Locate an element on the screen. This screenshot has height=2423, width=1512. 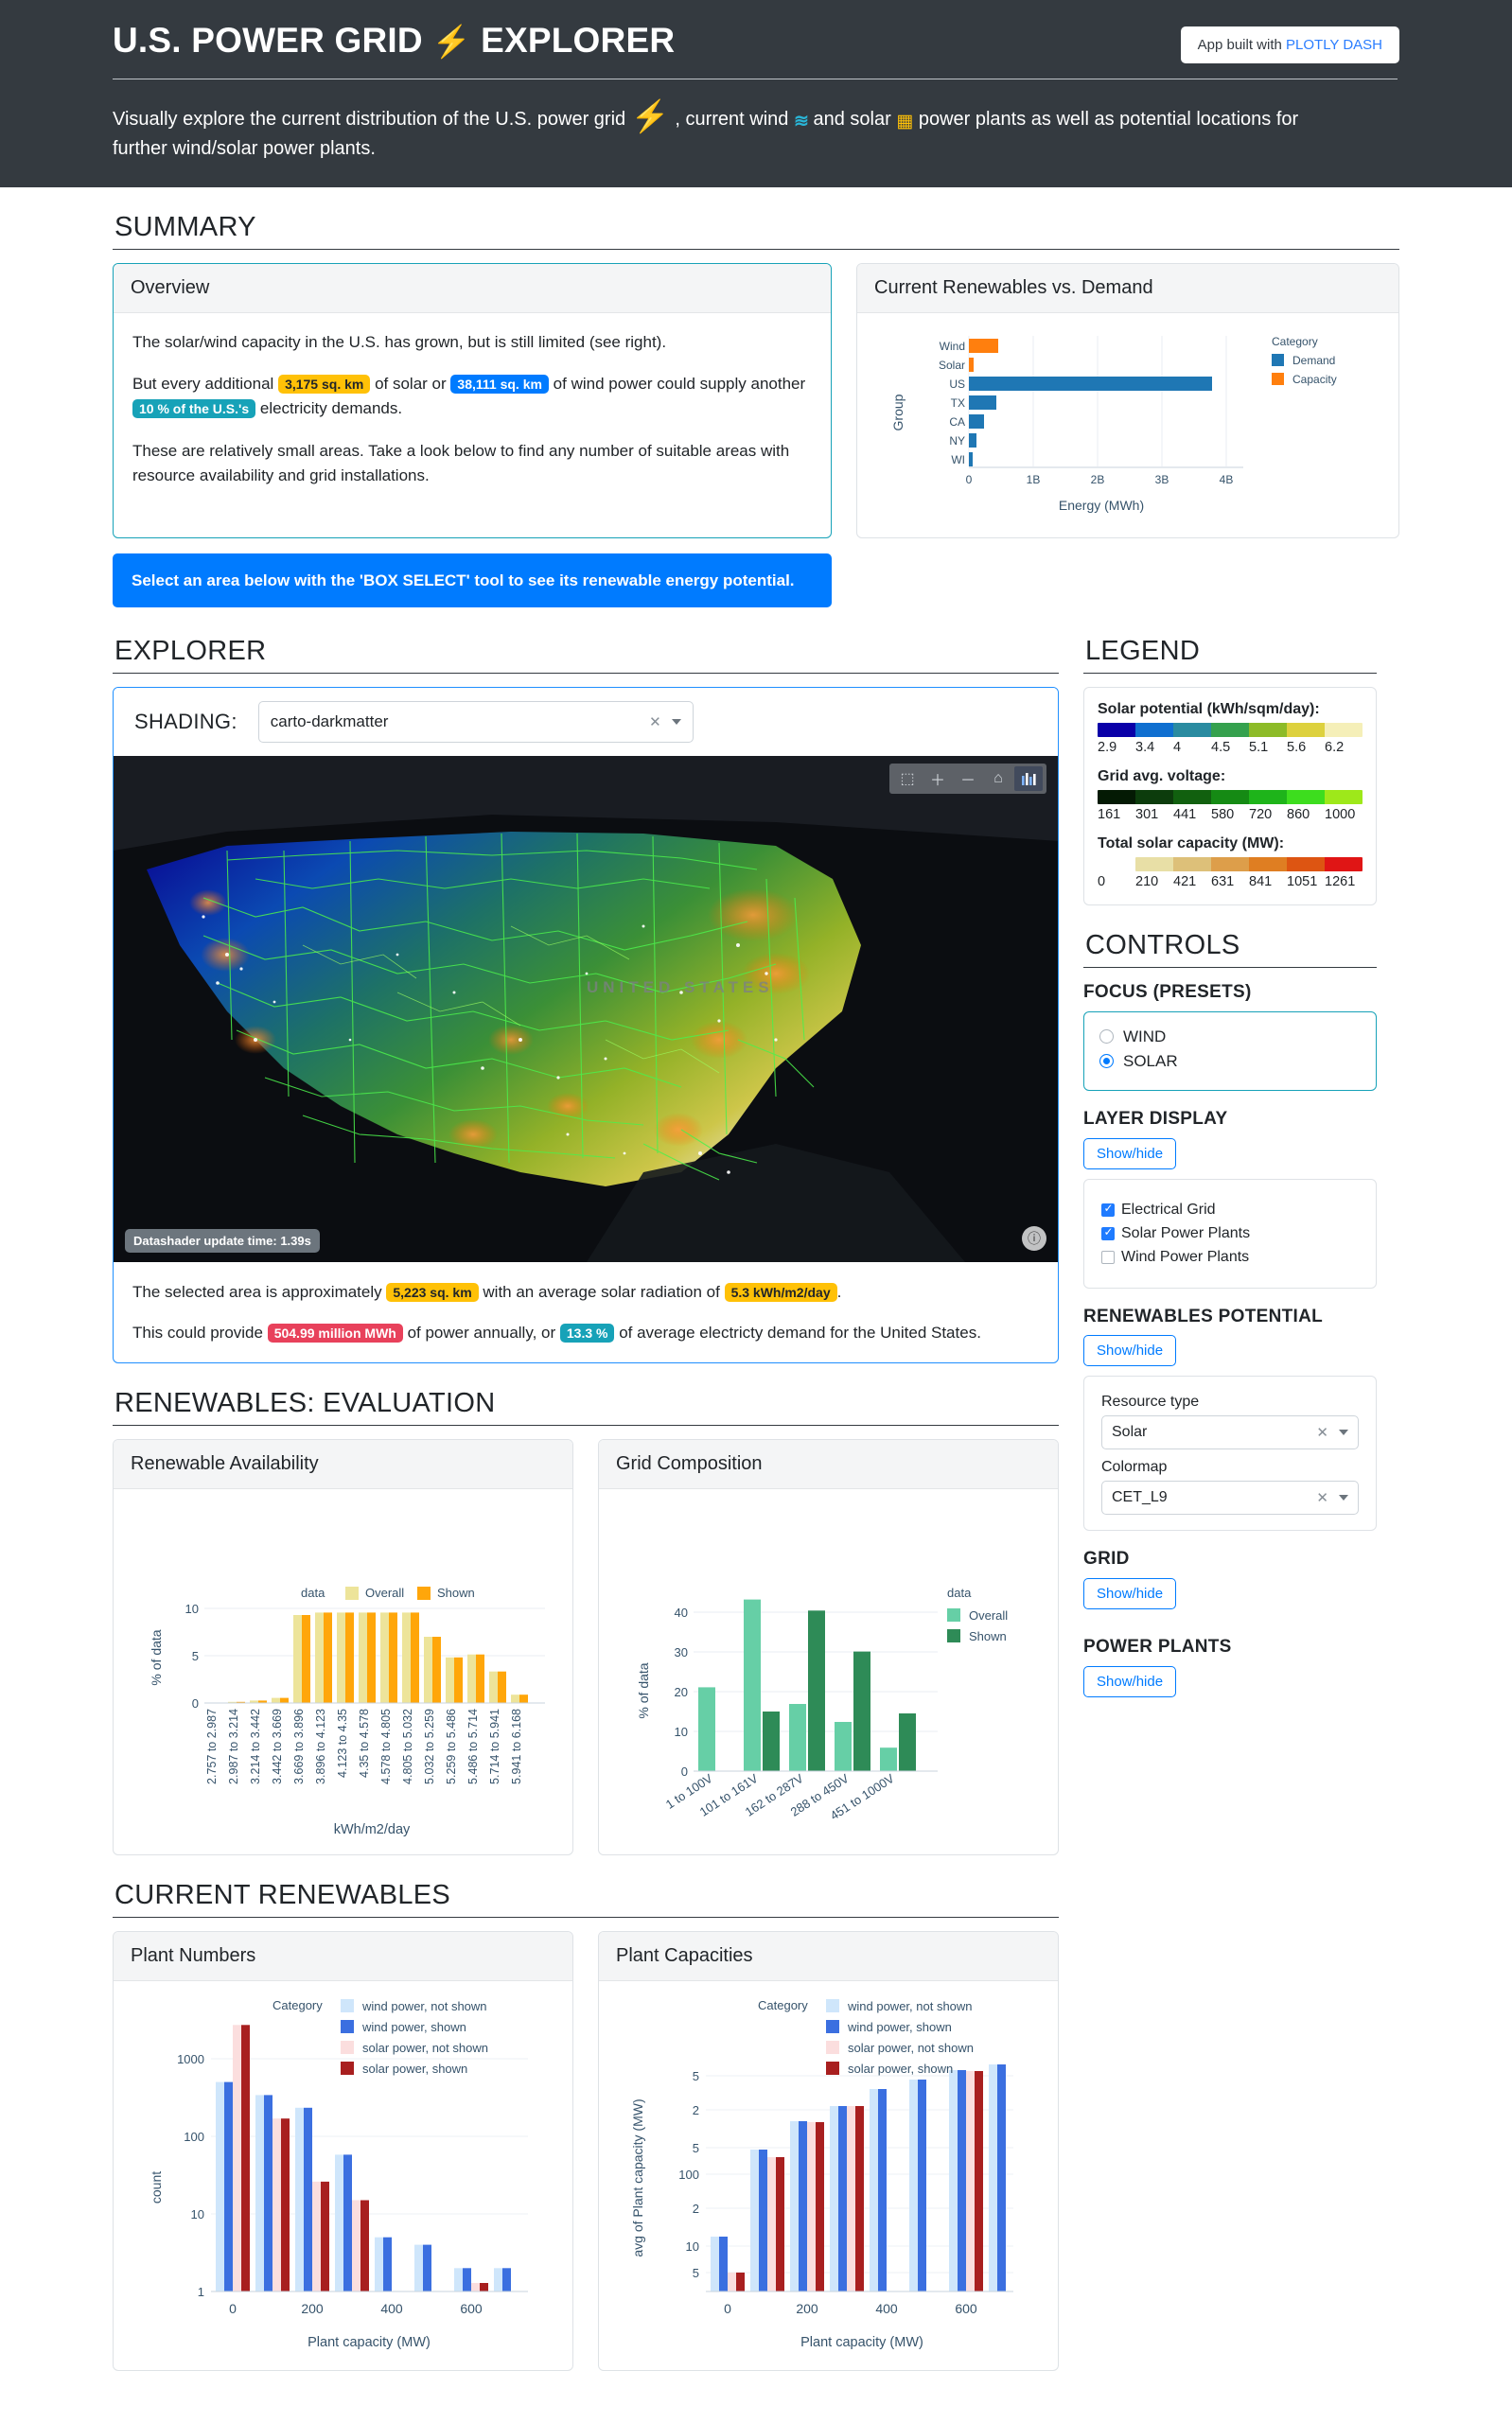
svg-text: Category is located at coordinates (298, 2005).